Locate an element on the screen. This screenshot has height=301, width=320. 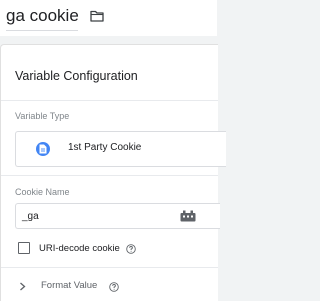
variable-type-label: Variable Type is located at coordinates (42, 116).